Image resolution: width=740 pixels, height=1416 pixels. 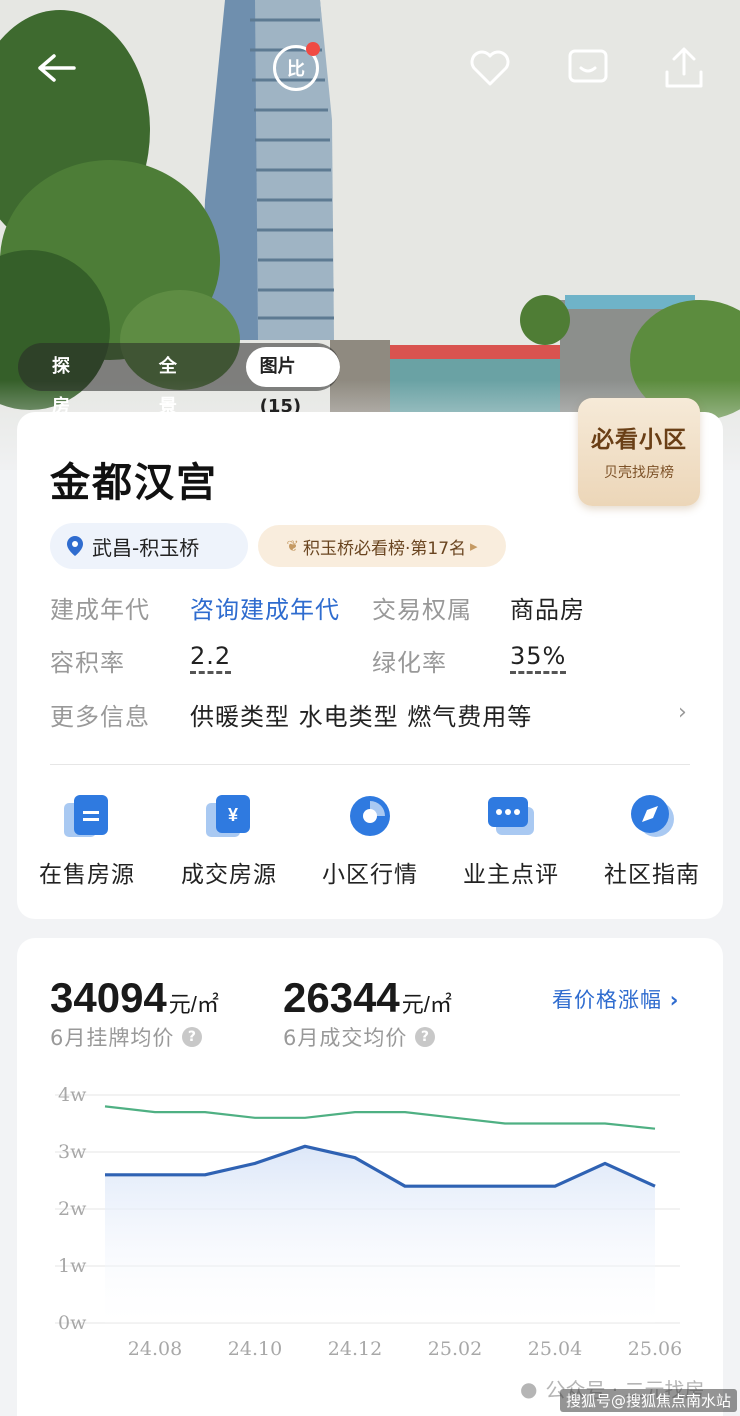 I want to click on quick-link-reviews: 业主点评, so click(x=511, y=841).